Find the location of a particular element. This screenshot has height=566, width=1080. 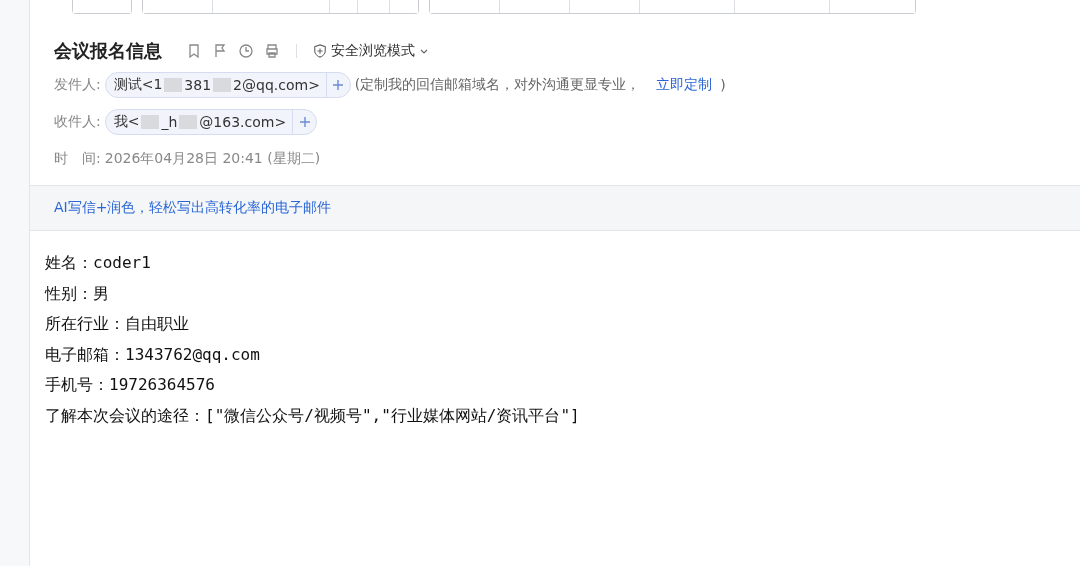

flag-icon is located at coordinates (220, 51).